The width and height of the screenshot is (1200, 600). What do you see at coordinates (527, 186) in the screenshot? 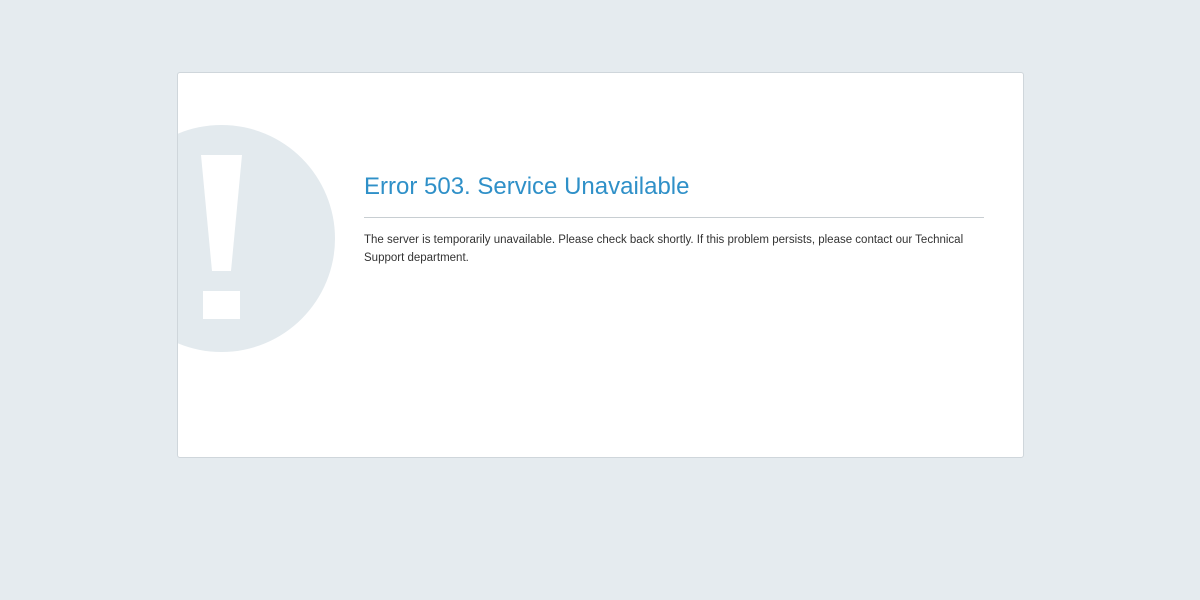
I see `error-title: Error 503. Service Unavailable` at bounding box center [527, 186].